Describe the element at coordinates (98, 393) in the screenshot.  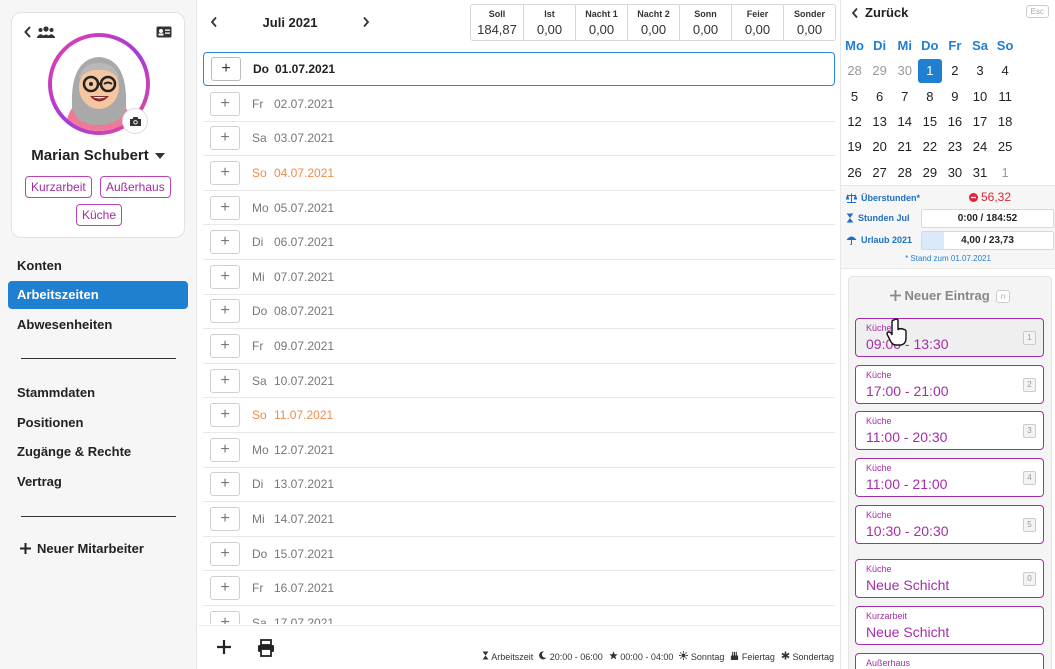
I see `nav-stammdaten: Stammdaten` at that location.